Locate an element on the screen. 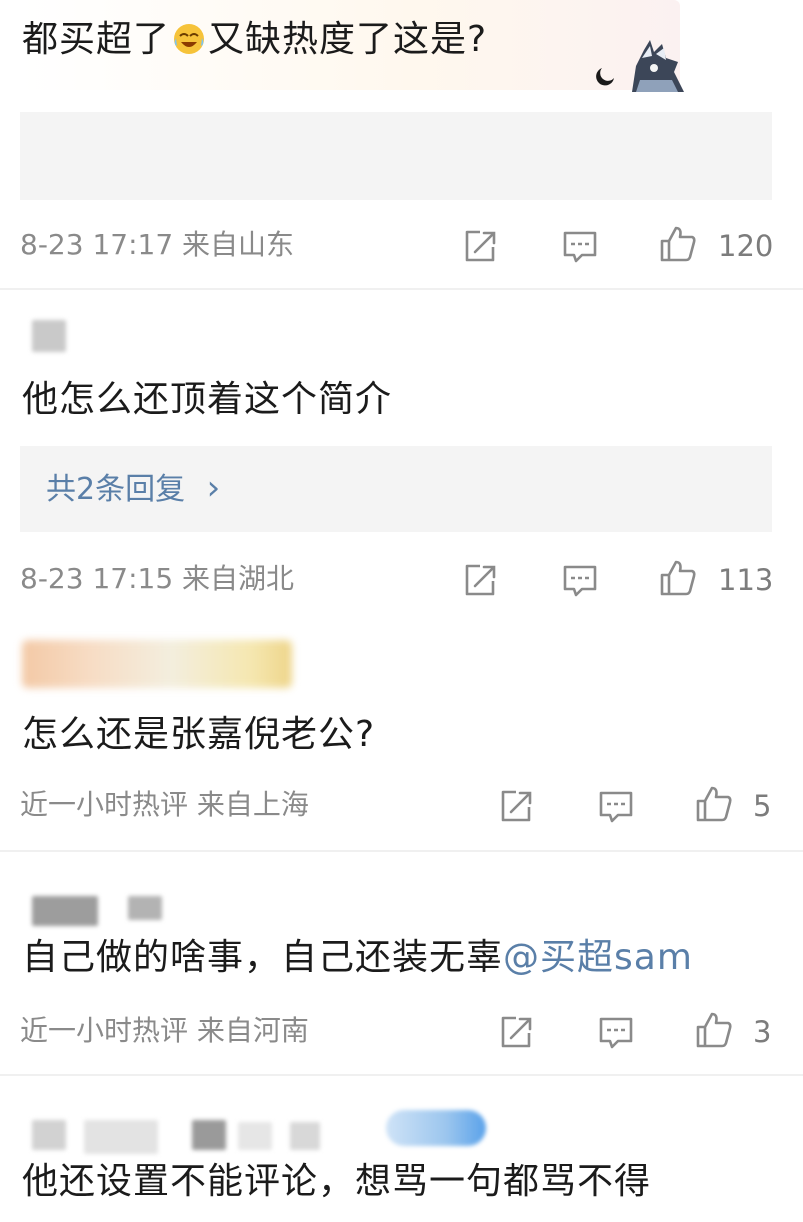 This screenshot has height=1222, width=803. cry-laugh-emoji is located at coordinates (189, 39).